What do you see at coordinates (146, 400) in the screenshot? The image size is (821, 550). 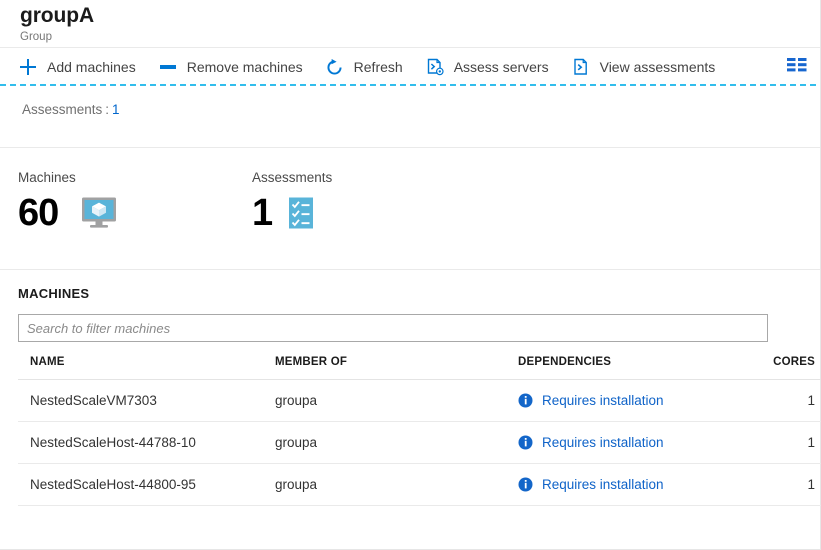 I see `cell-machine-name: NestedScaleVM7303` at bounding box center [146, 400].